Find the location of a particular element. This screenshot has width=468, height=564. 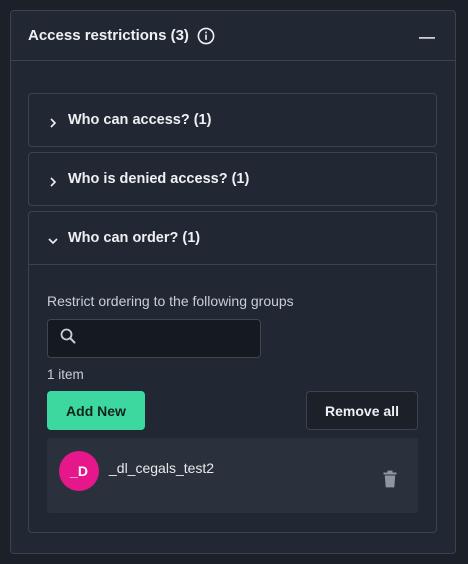

trash-icon is located at coordinates (390, 479).